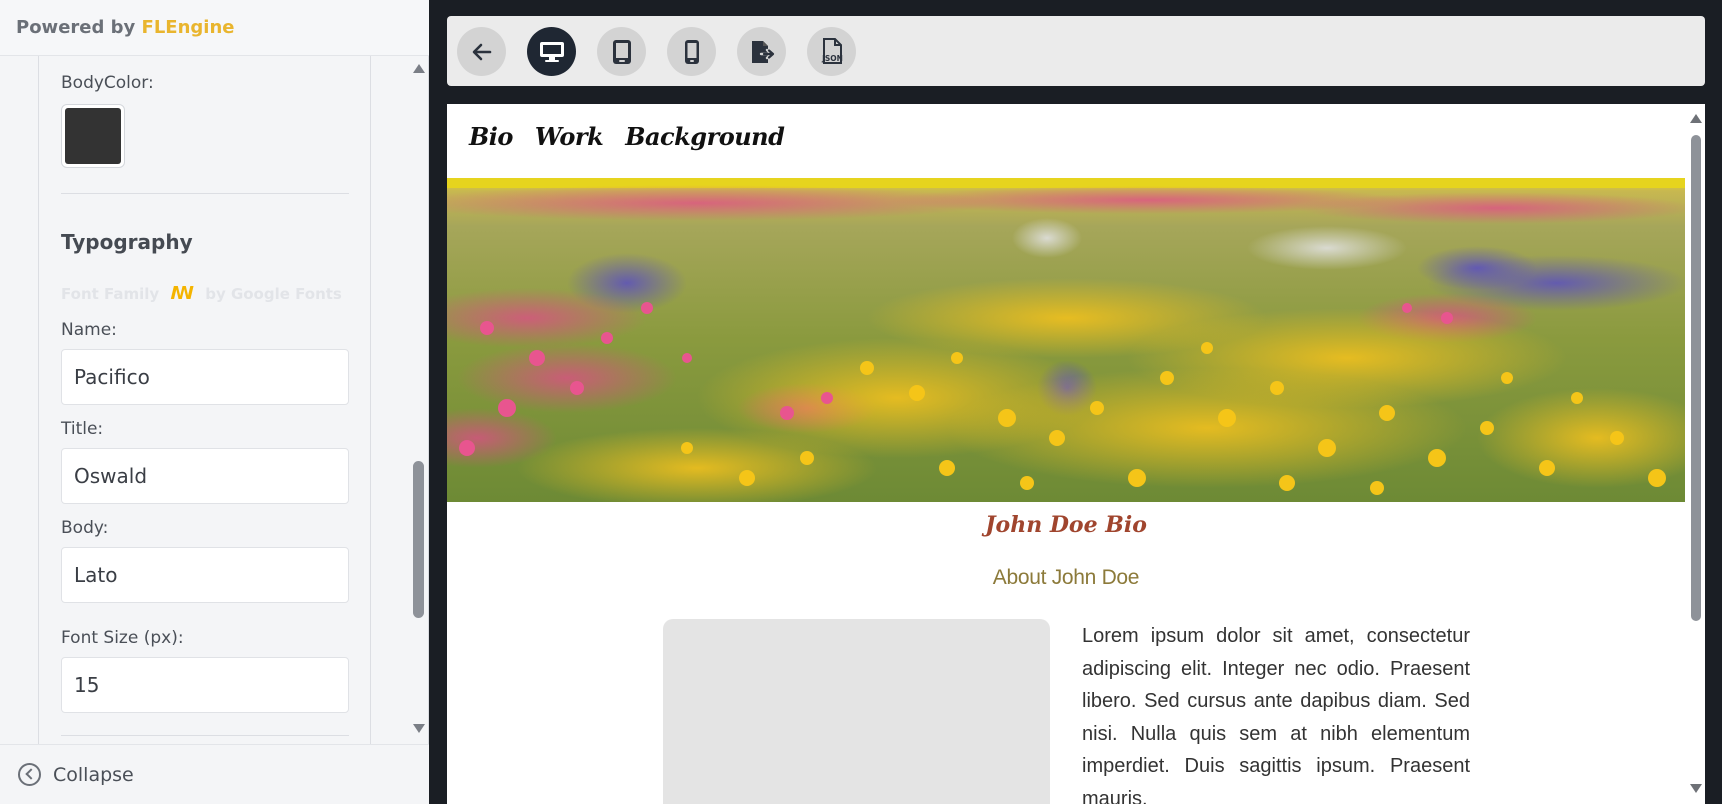 The height and width of the screenshot is (804, 1722). What do you see at coordinates (122, 638) in the screenshot?
I see `font-size-label: Font Size (px):` at bounding box center [122, 638].